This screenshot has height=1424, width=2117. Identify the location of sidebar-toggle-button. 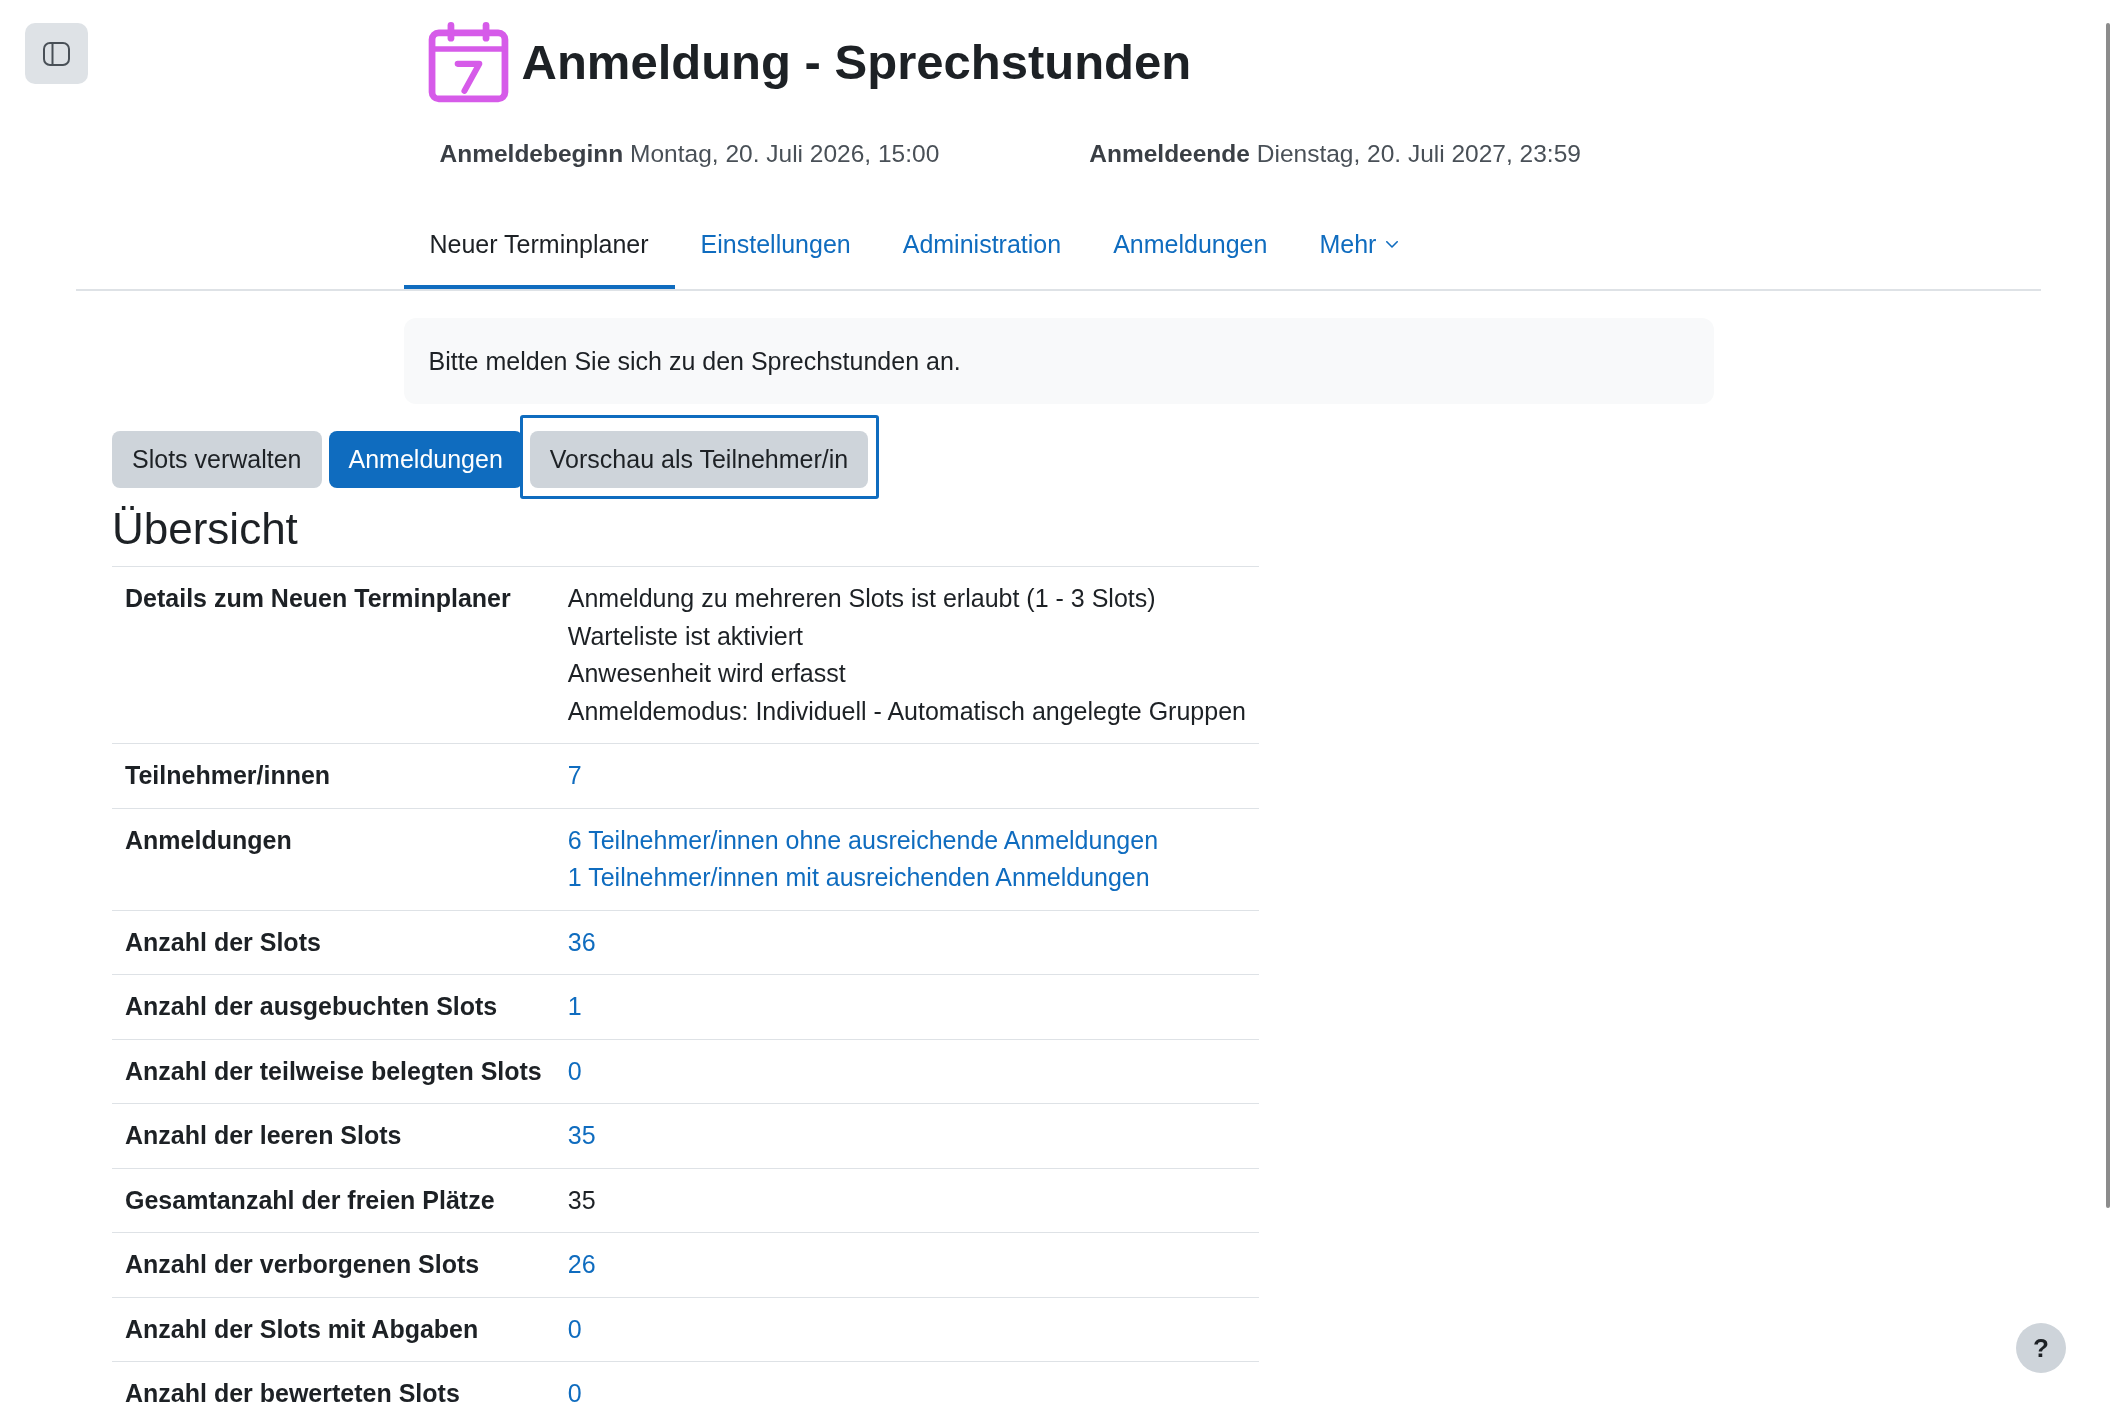
(56, 53).